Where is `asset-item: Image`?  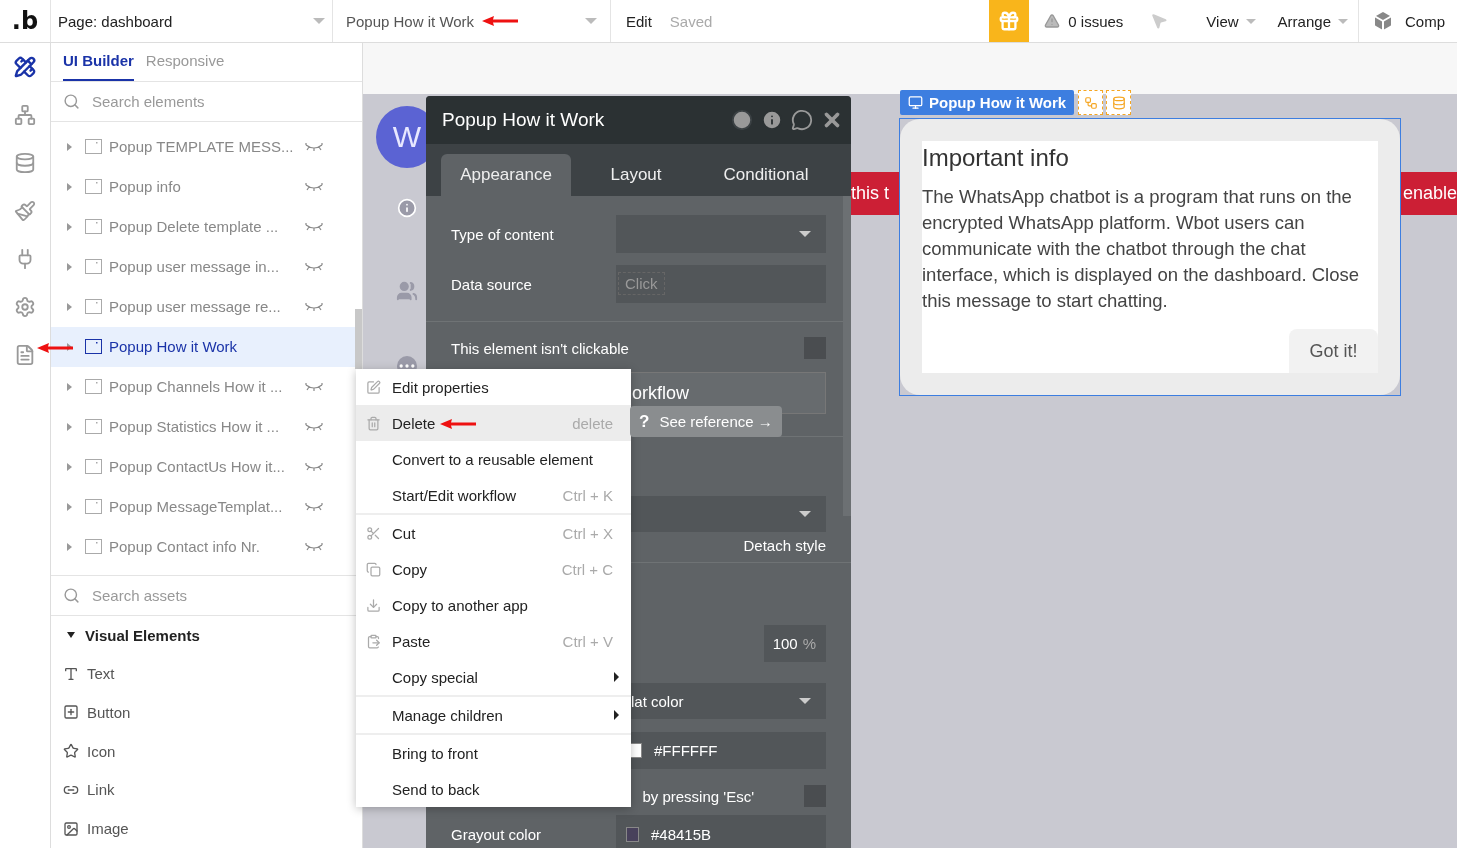 asset-item: Image is located at coordinates (206, 828).